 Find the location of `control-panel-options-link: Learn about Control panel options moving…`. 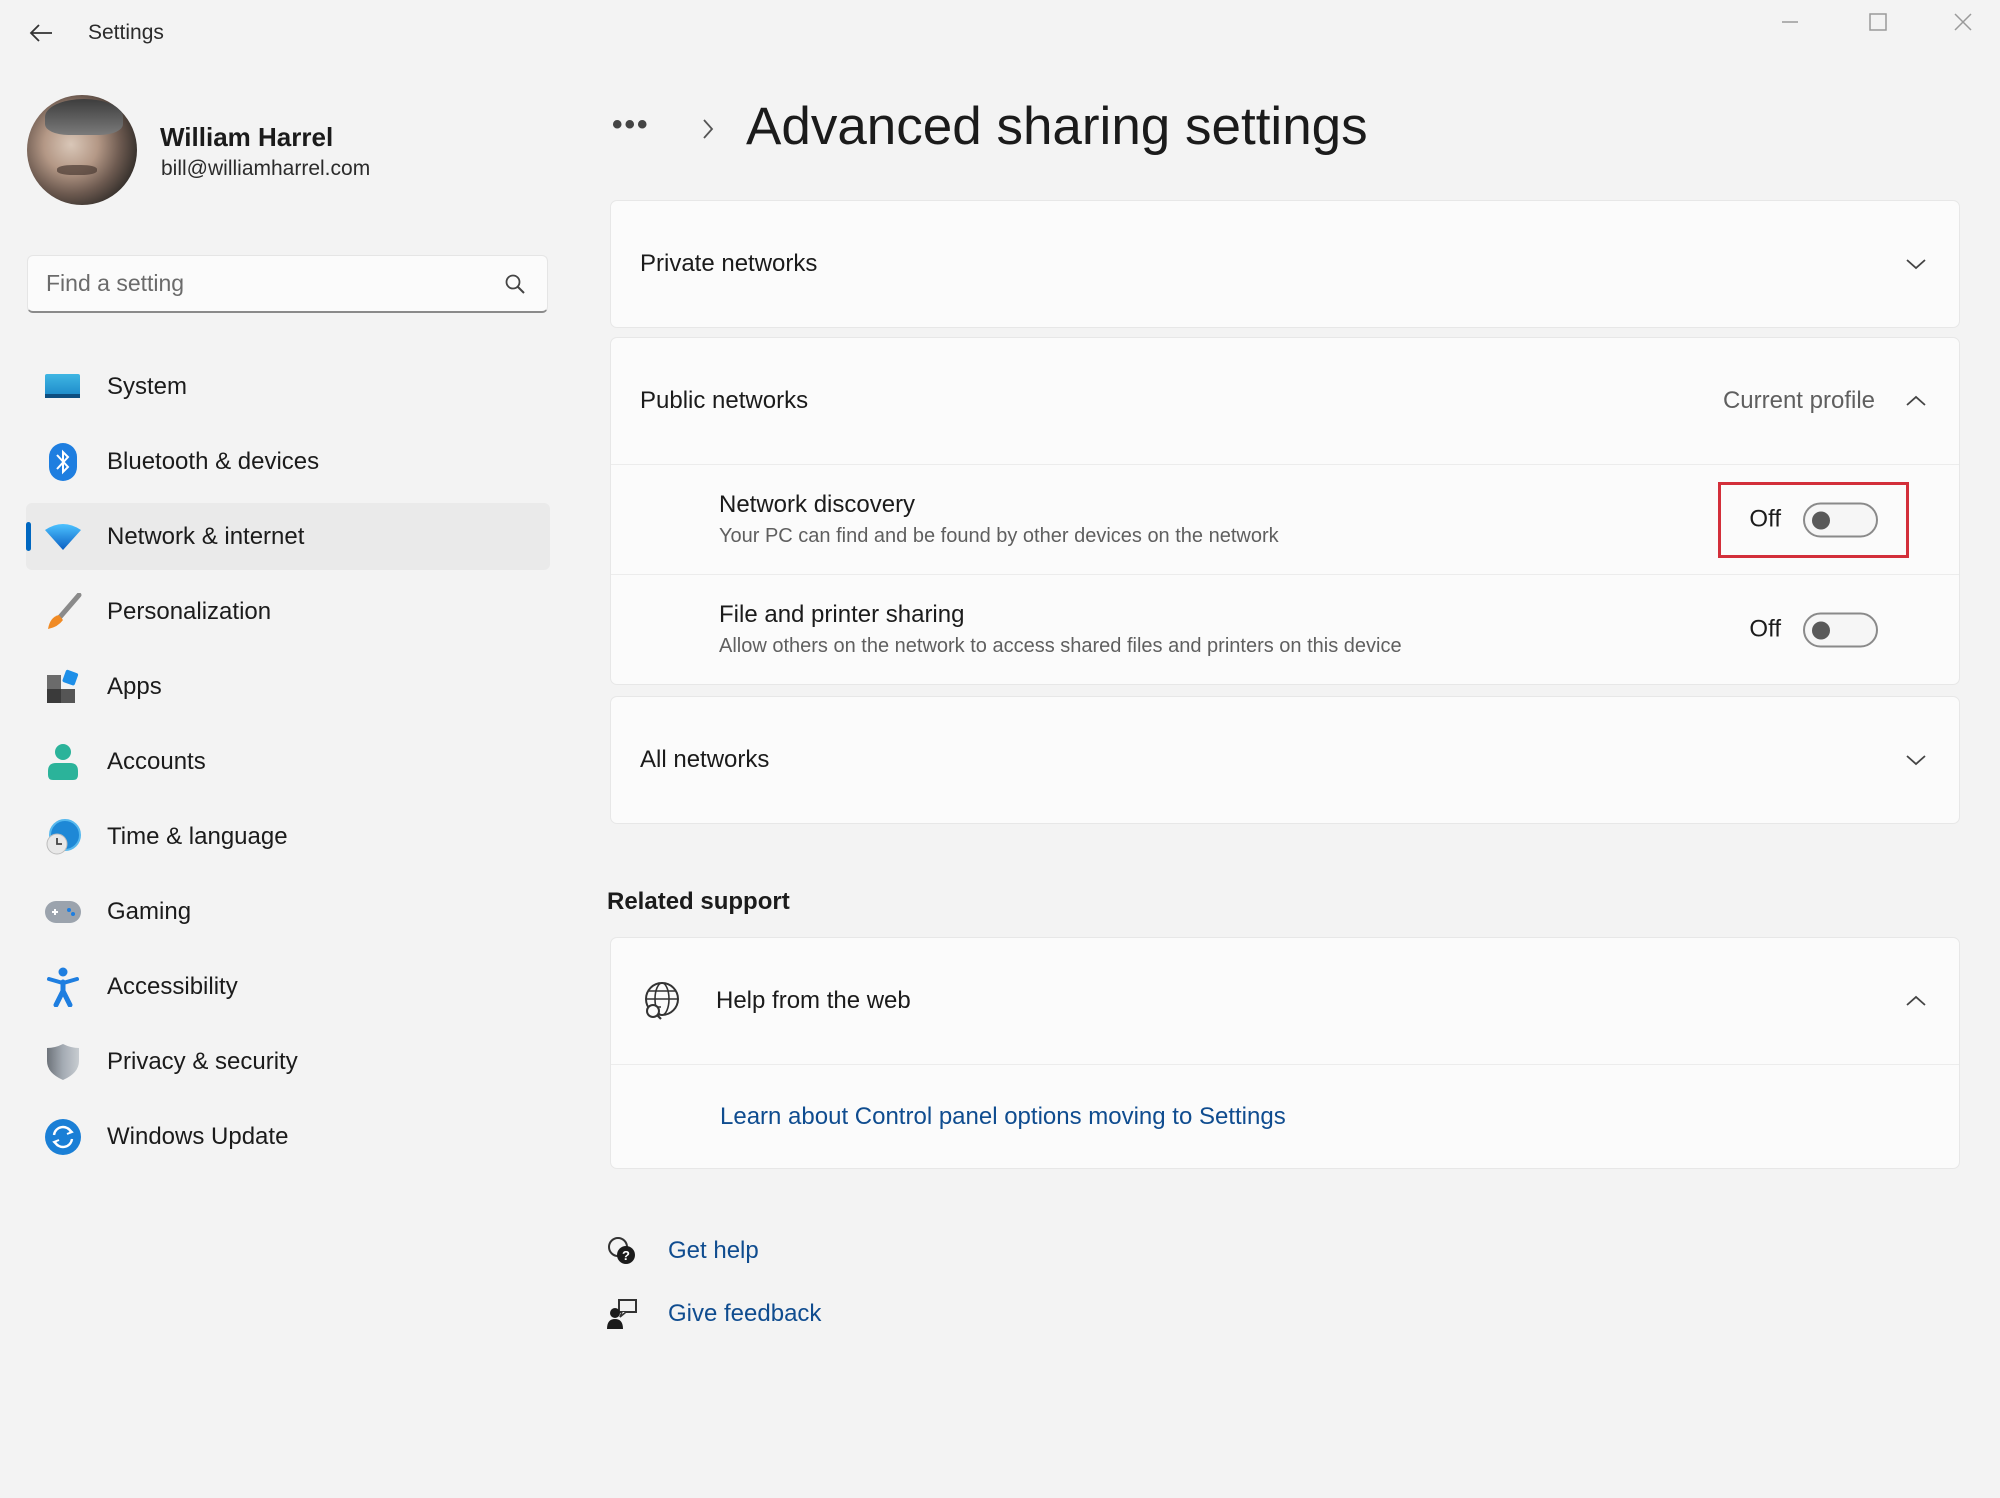

control-panel-options-link: Learn about Control panel options moving… is located at coordinates (1003, 1117).